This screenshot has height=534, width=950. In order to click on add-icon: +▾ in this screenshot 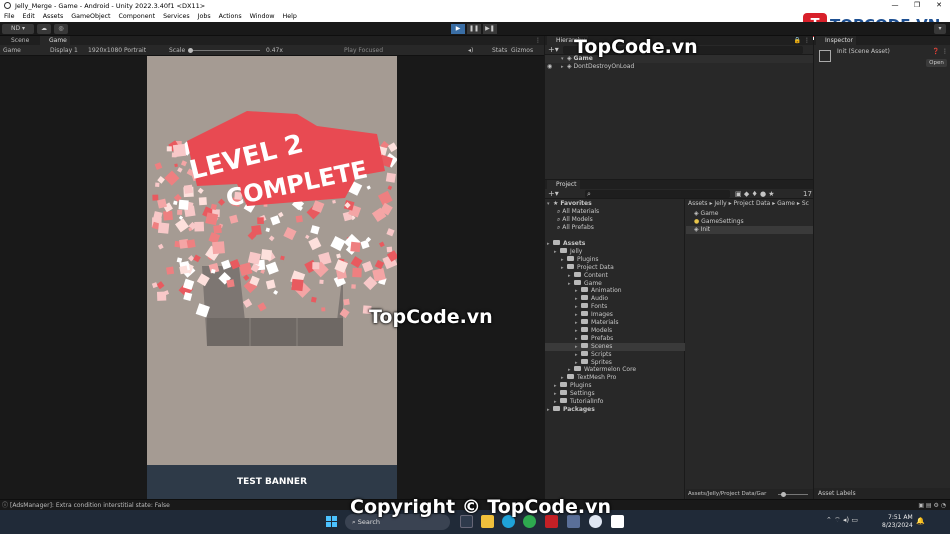, I will do `click(553, 50)`.